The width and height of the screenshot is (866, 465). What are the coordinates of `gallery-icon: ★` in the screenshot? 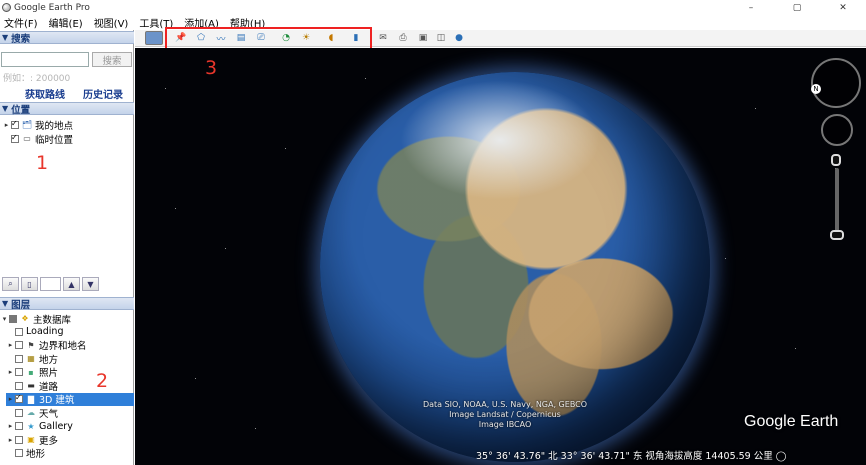 It's located at (31, 426).